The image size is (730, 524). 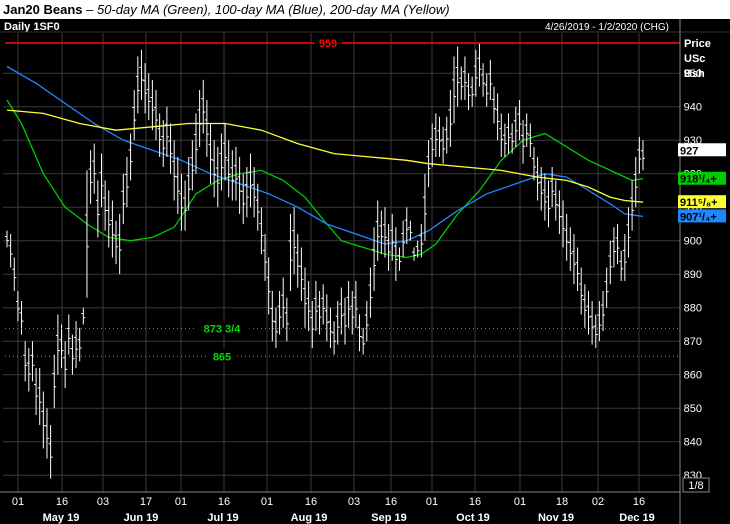 I want to click on x-month-label: May 19, so click(x=61, y=518).